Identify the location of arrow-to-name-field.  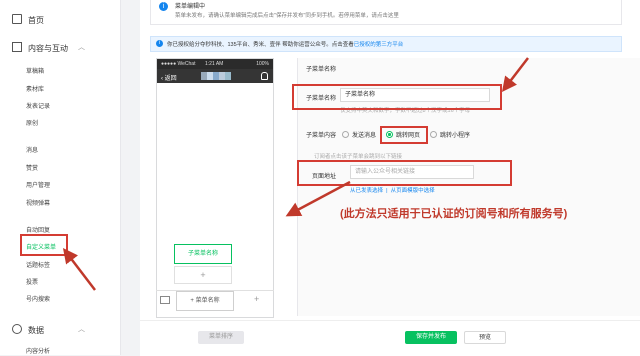
(515, 74).